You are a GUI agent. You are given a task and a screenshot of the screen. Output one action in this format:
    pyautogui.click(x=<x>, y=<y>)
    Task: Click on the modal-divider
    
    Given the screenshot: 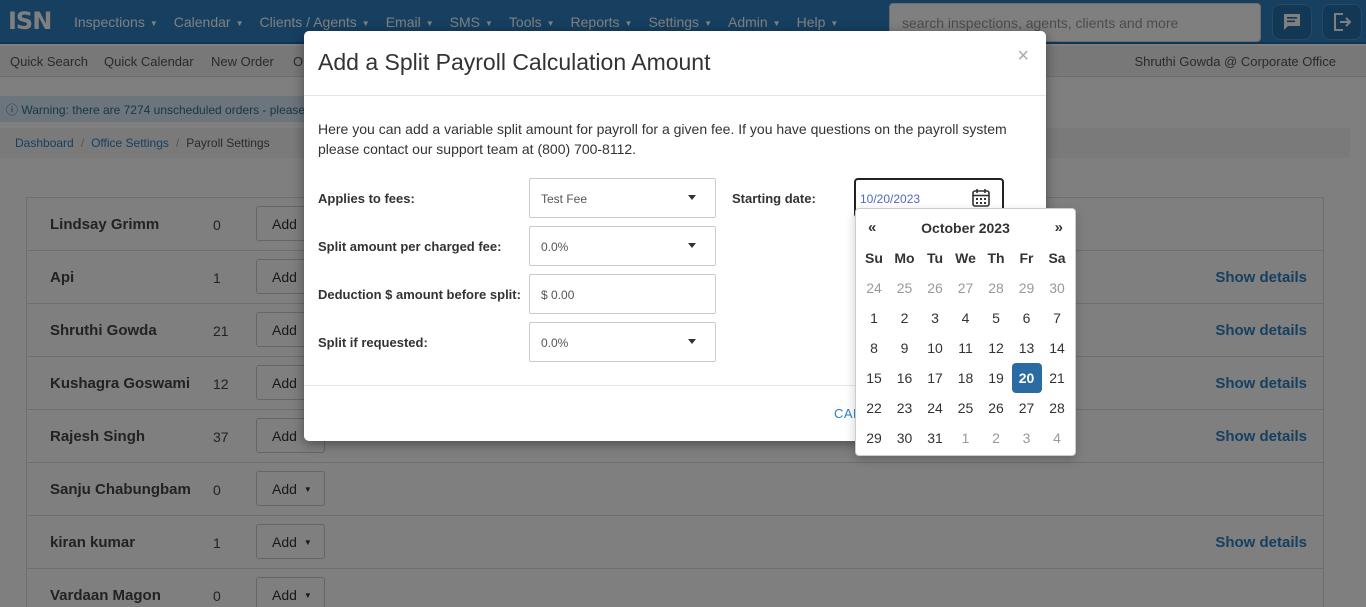 What is the action you would take?
    pyautogui.click(x=675, y=95)
    